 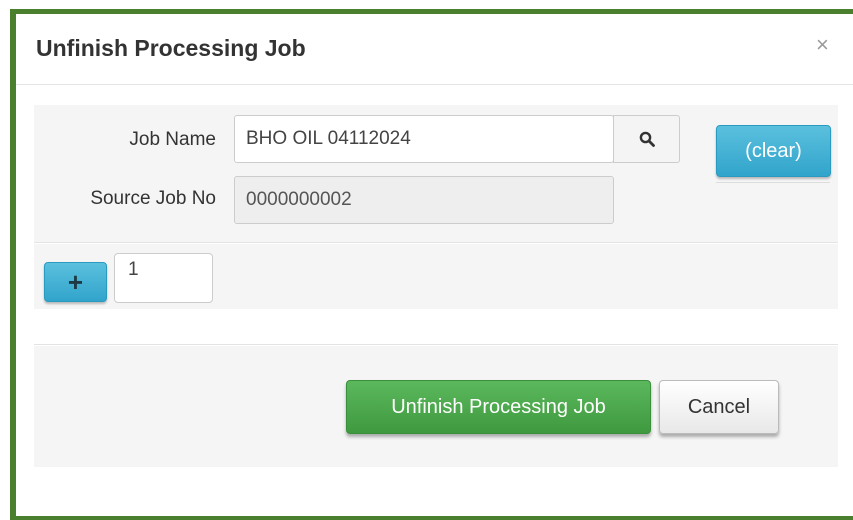 What do you see at coordinates (822, 45) in the screenshot?
I see `close-icon: ×` at bounding box center [822, 45].